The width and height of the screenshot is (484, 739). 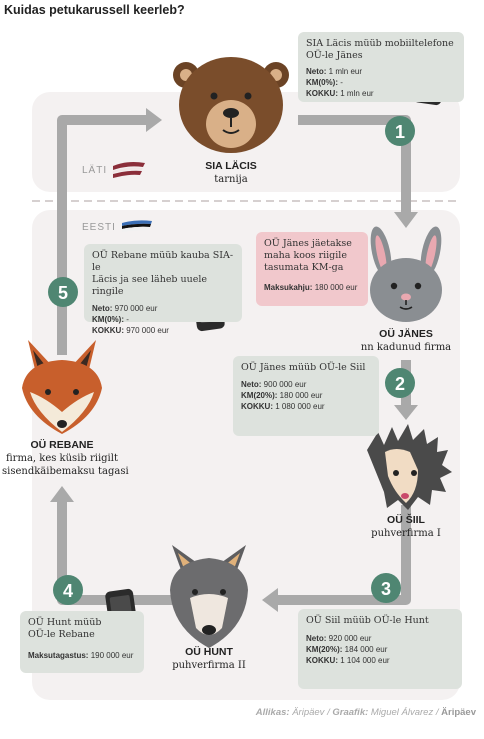 What do you see at coordinates (231, 166) in the screenshot?
I see `node-name: SIA LÄCIS` at bounding box center [231, 166].